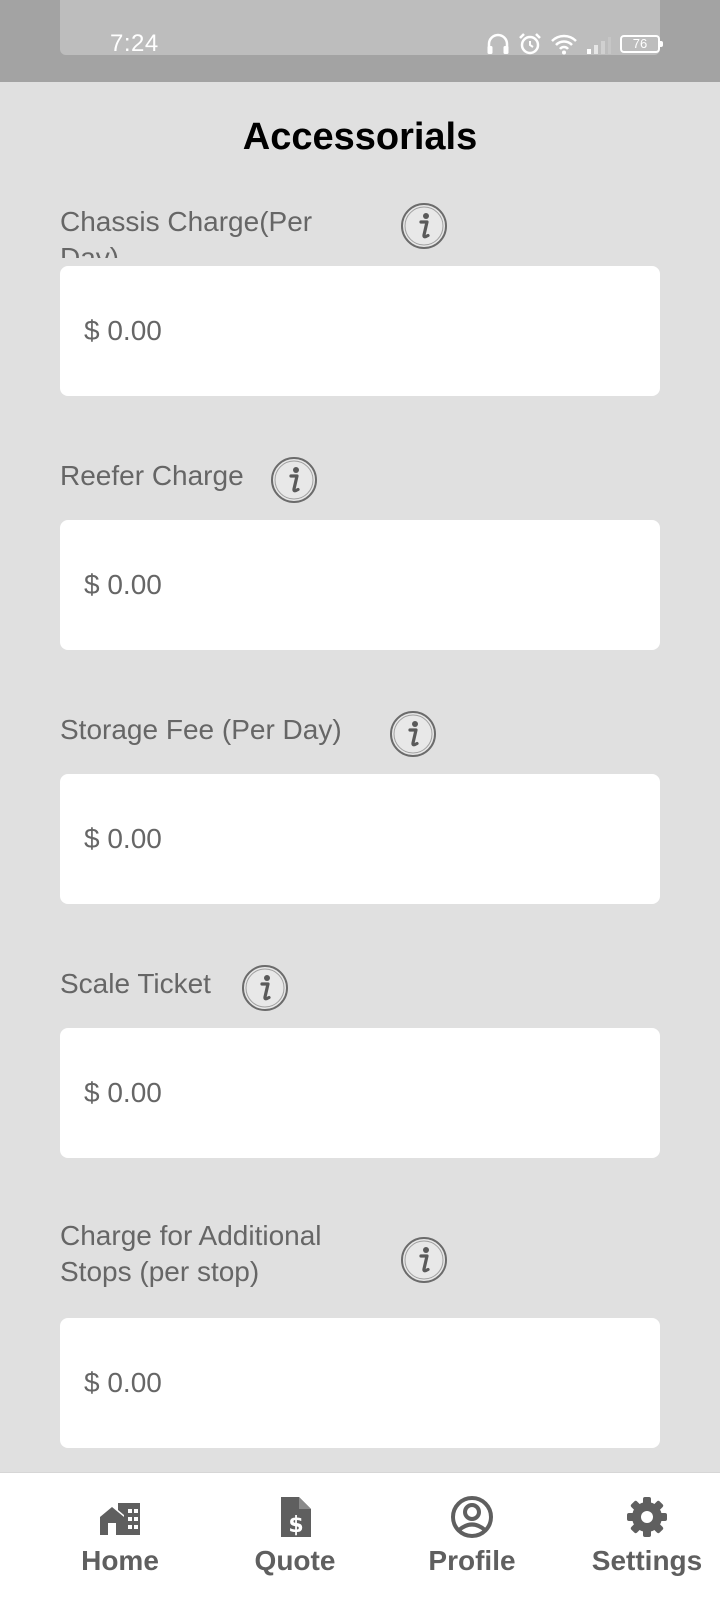 The height and width of the screenshot is (1612, 720). Describe the element at coordinates (120, 1560) in the screenshot. I see `nav-home-label: Home` at that location.